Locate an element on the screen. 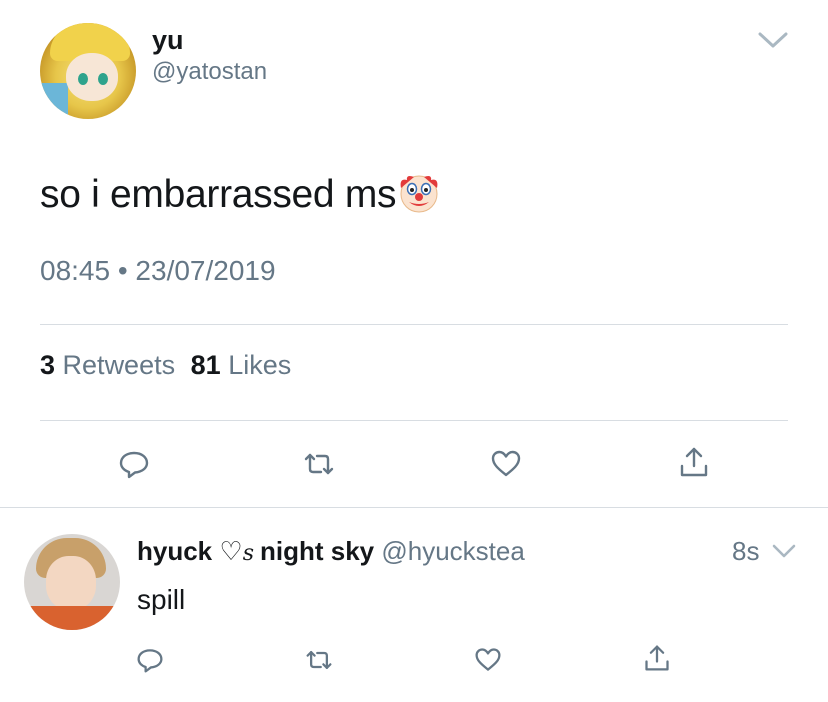 Image resolution: width=828 pixels, height=702 pixels. retweets-label: Retweets is located at coordinates (119, 365).